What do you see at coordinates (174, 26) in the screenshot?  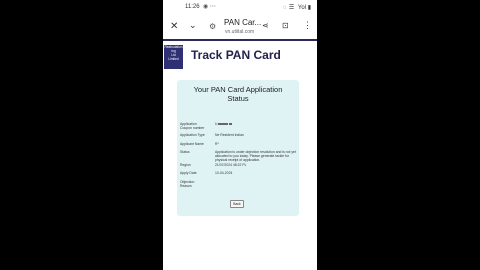 I see `close-icon: ✕` at bounding box center [174, 26].